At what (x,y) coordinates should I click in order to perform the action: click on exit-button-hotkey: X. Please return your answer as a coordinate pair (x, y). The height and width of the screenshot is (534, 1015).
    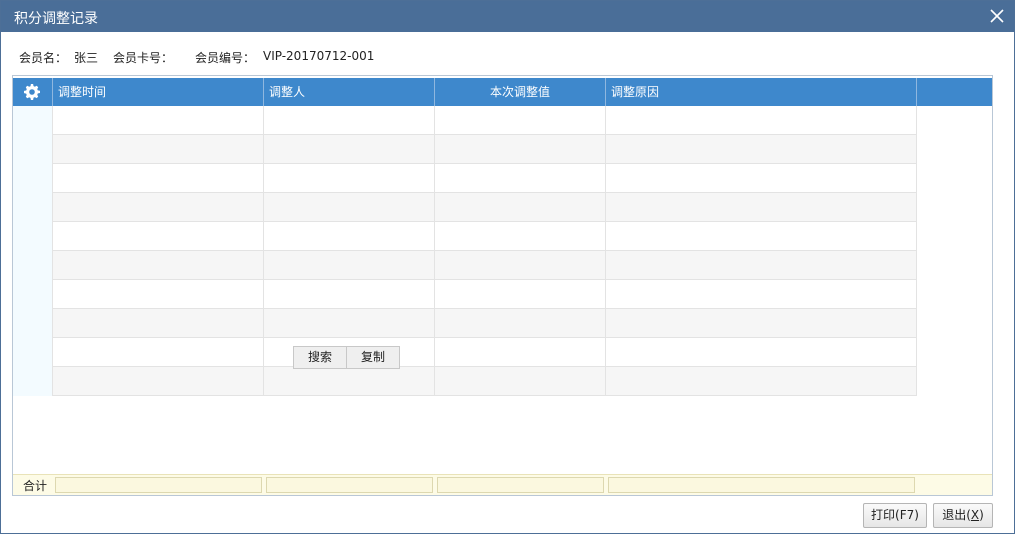
    Looking at the image, I should click on (975, 515).